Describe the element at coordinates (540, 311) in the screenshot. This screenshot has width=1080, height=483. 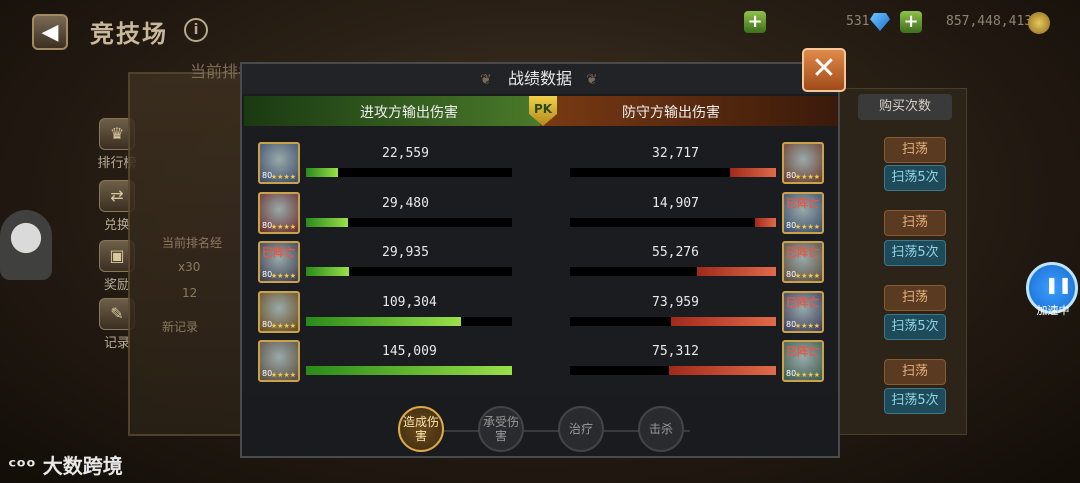
I see `damage-row: 80 ★★★★ 109,304 73,959 80 ★★★★ 已阵亡` at that location.